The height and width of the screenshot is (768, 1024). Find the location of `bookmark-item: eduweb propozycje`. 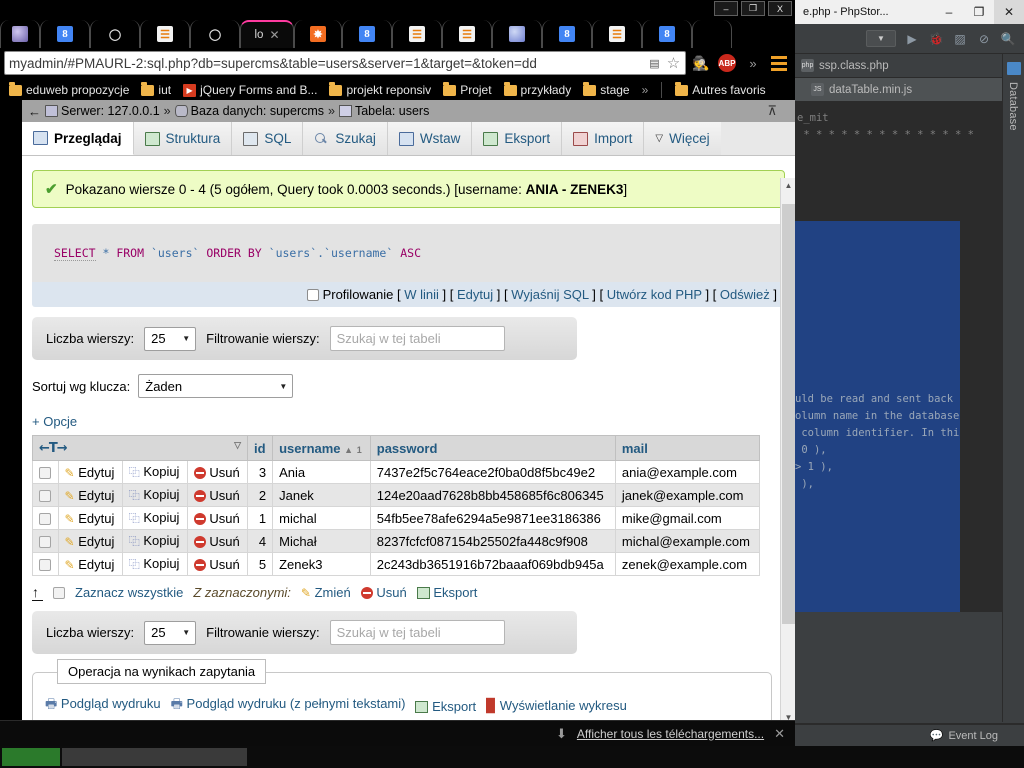

bookmark-item: eduweb propozycje is located at coordinates (69, 90).